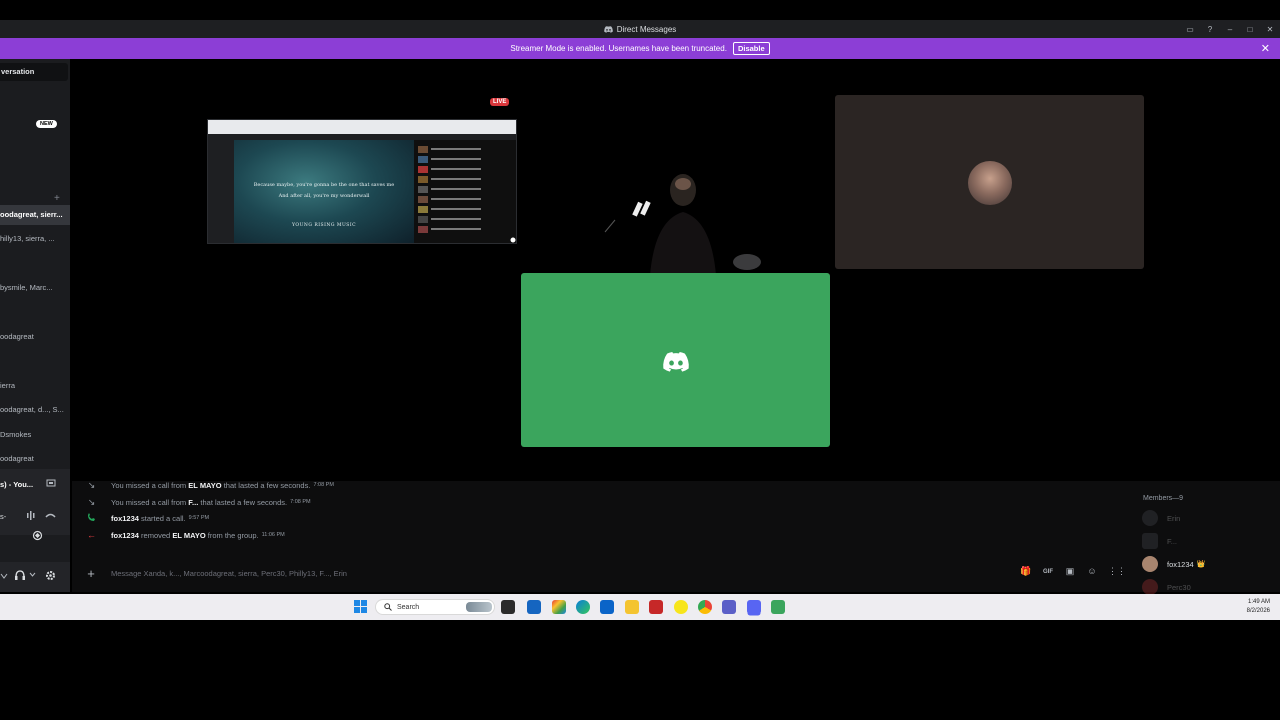 The image size is (1280, 720). What do you see at coordinates (35, 505) in the screenshot?
I see `voice-connected-panel: s) - You... s-` at bounding box center [35, 505].